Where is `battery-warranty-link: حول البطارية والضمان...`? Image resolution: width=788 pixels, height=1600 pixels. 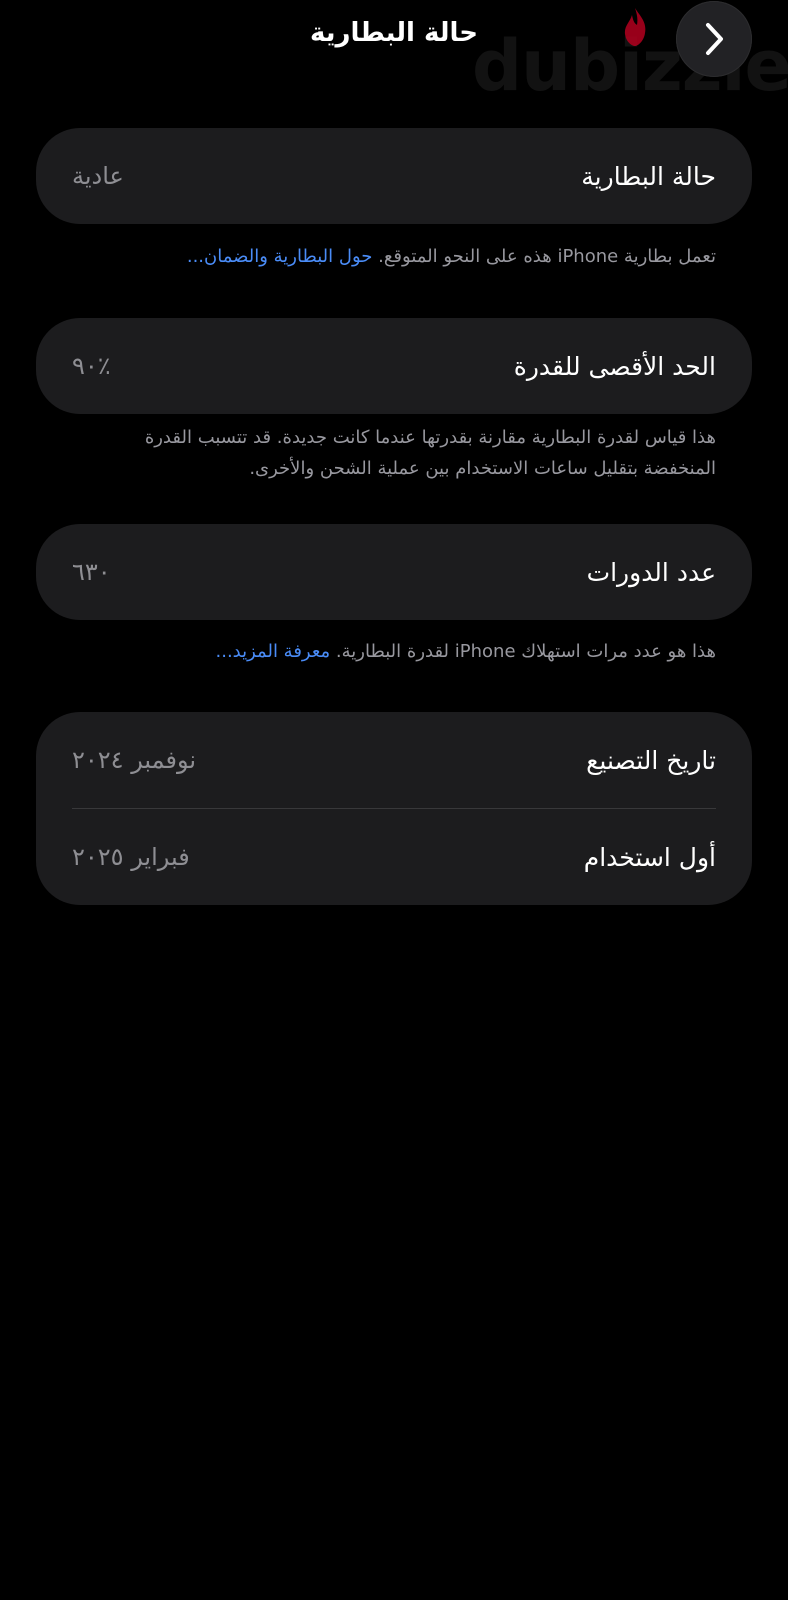 battery-warranty-link: حول البطارية والضمان... is located at coordinates (280, 256).